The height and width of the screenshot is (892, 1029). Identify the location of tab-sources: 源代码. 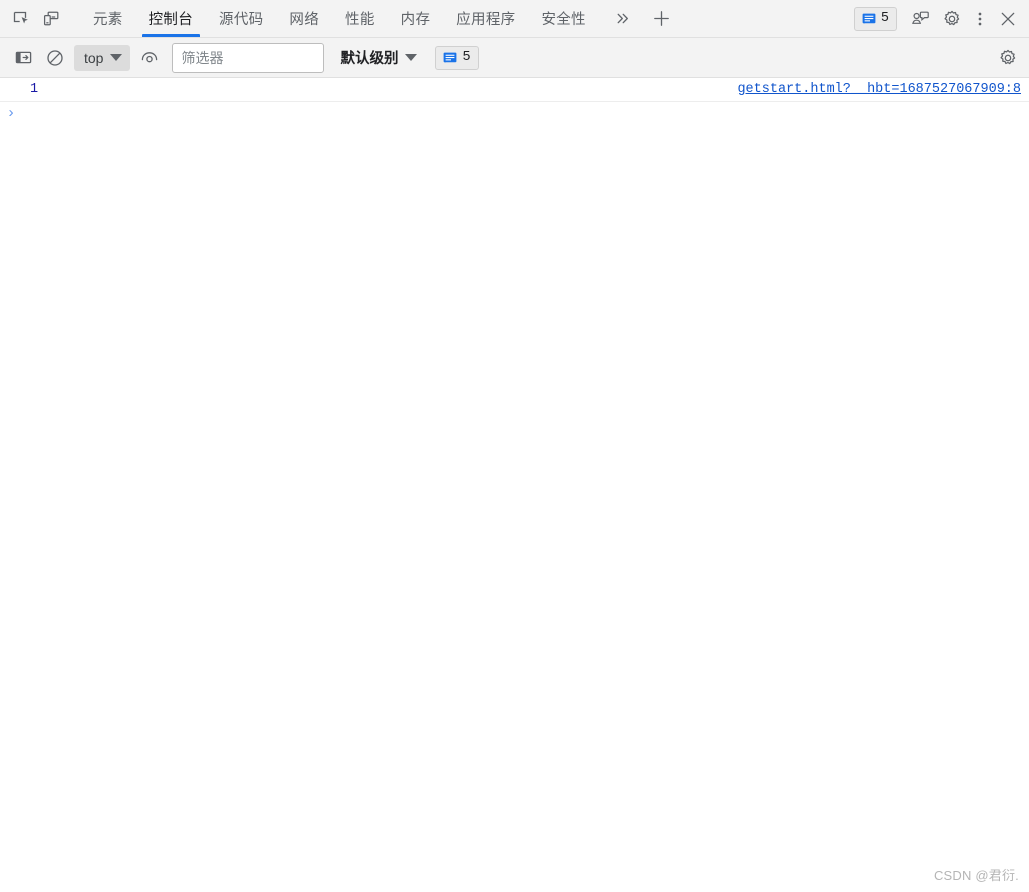
(241, 18).